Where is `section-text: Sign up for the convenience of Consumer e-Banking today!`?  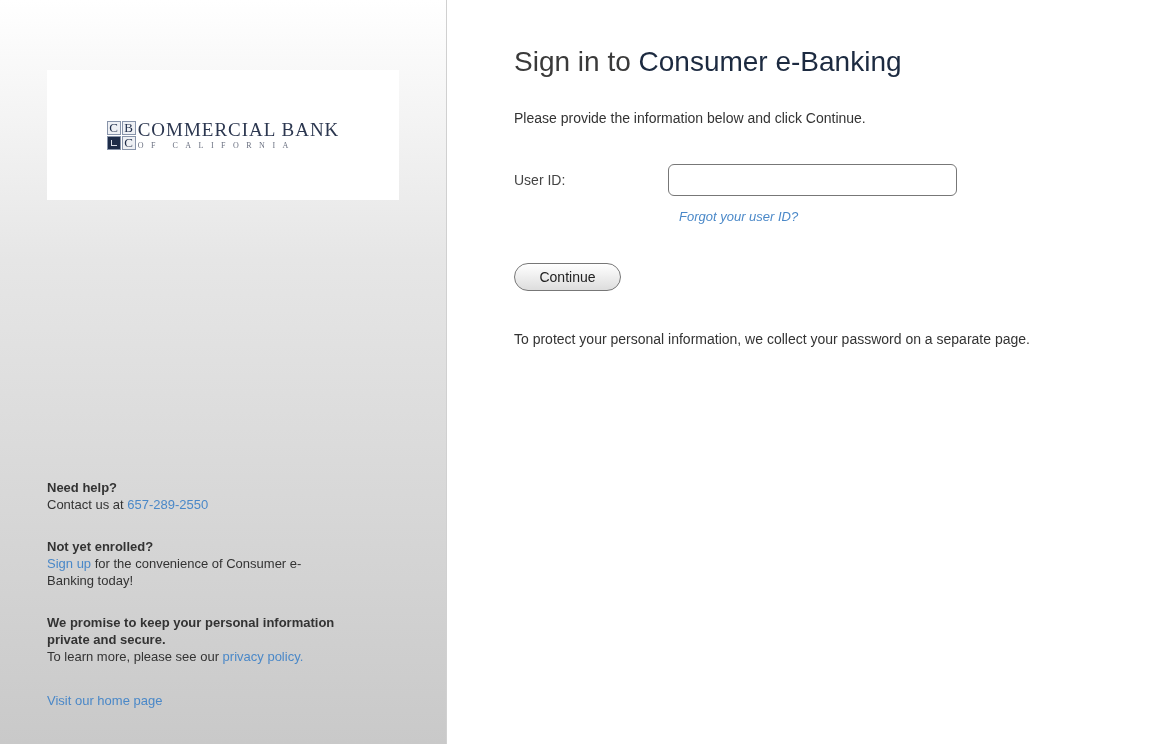 section-text: Sign up for the convenience of Consumer e-Banking today! is located at coordinates (175, 572).